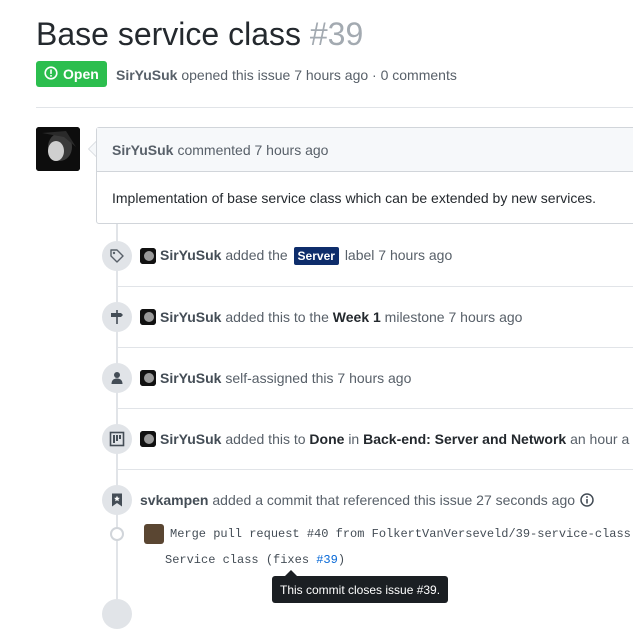 The width and height of the screenshot is (633, 629). I want to click on event-text: added this to the, so click(277, 317).